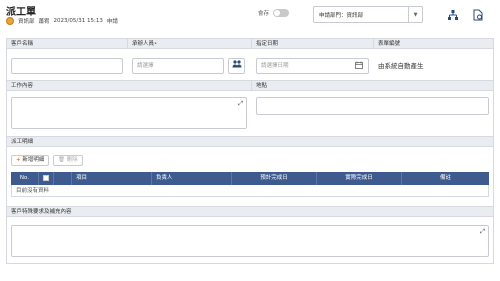 The width and height of the screenshot is (500, 281). I want to click on col-remark: 備註, so click(445, 178).